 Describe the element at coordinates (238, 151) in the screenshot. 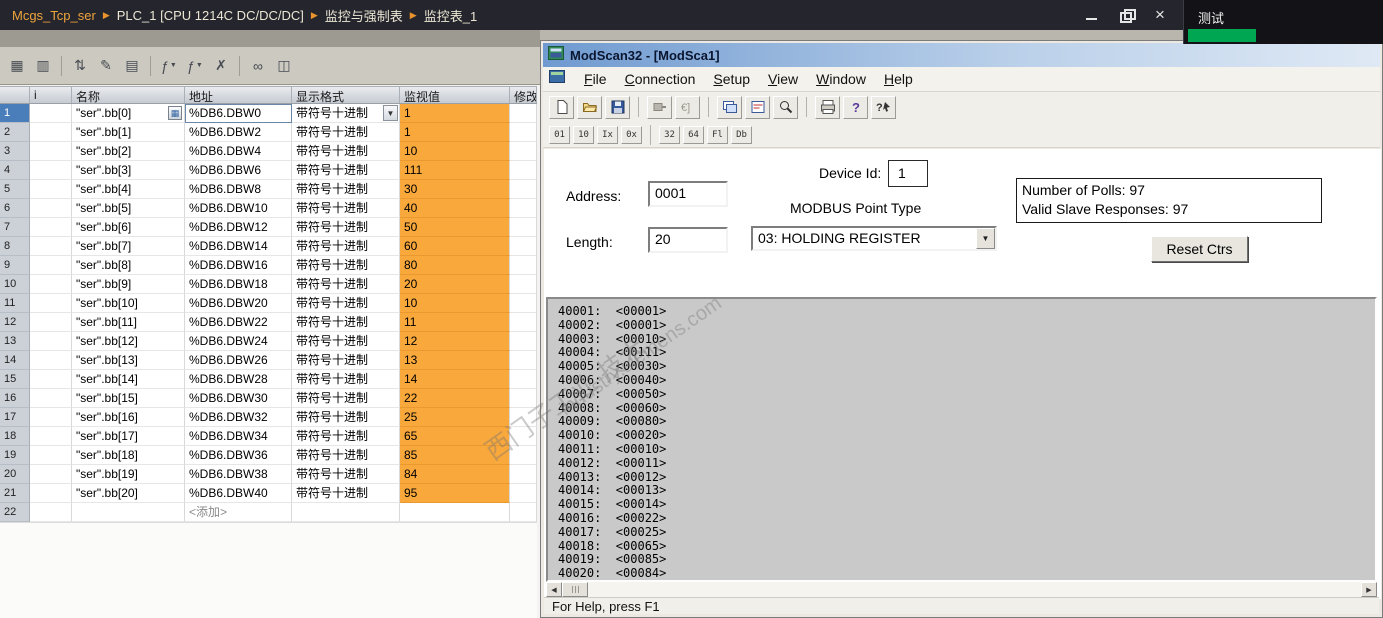

I see `row-address-cell: %DB6.DBW4` at that location.